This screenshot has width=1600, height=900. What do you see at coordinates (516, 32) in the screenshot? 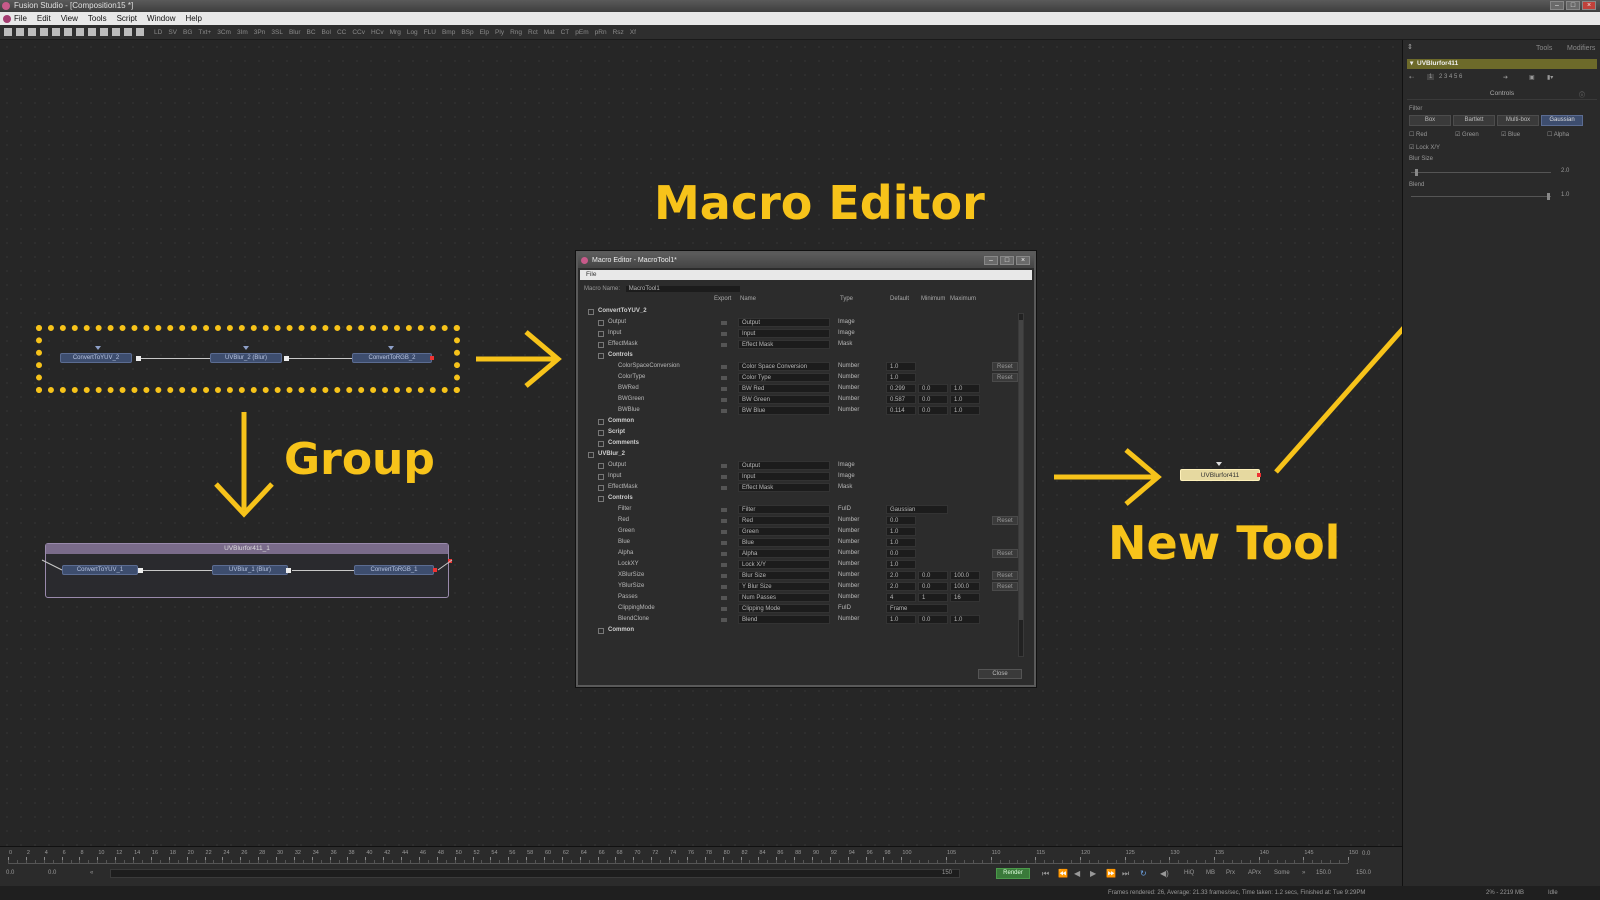
I see `toolbar-tool-button: Rng` at bounding box center [516, 32].